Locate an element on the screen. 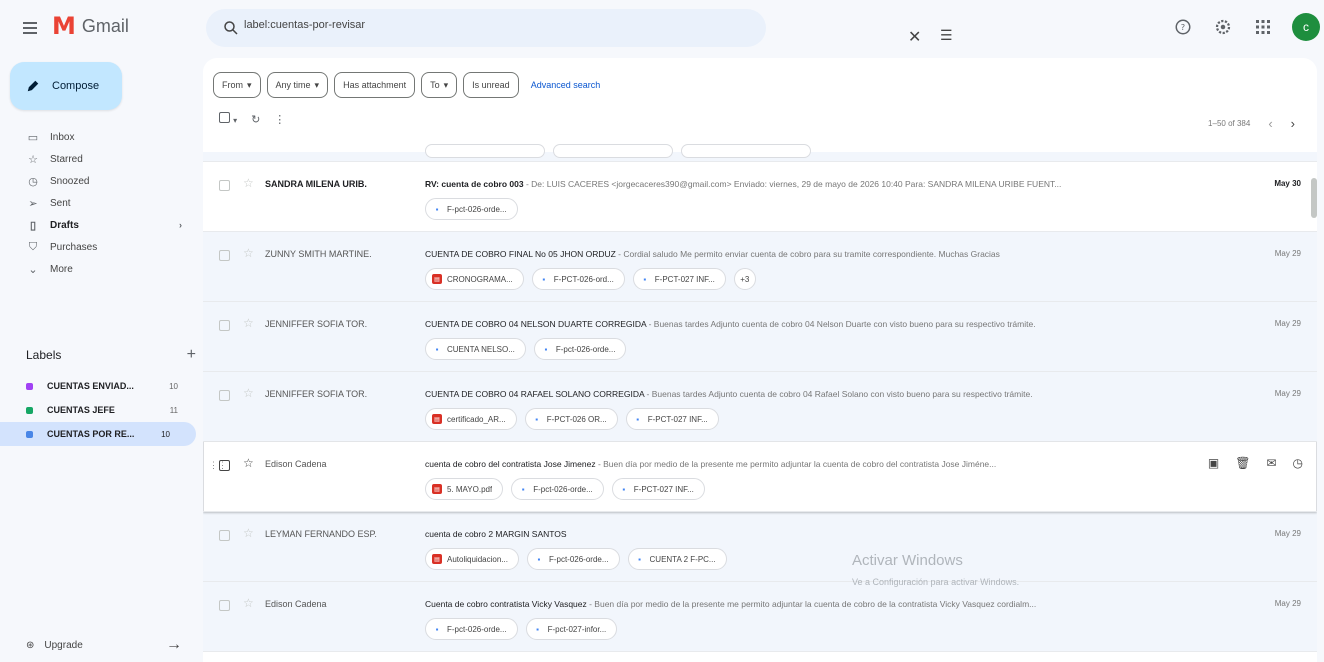  avatar: c is located at coordinates (1306, 27).